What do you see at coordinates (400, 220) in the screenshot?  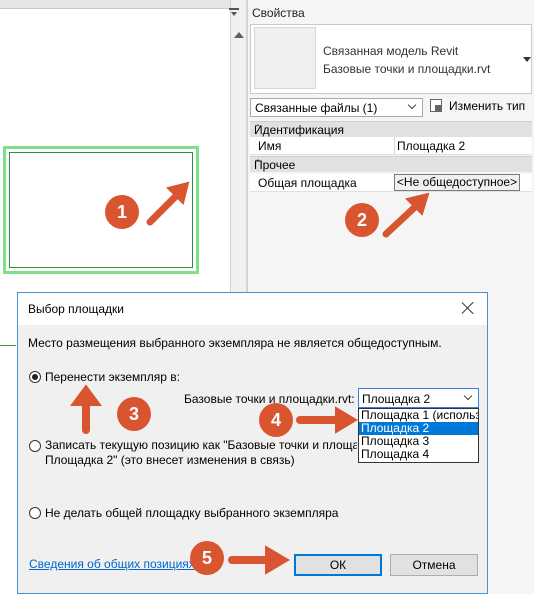 I see `arrow-2-icon` at bounding box center [400, 220].